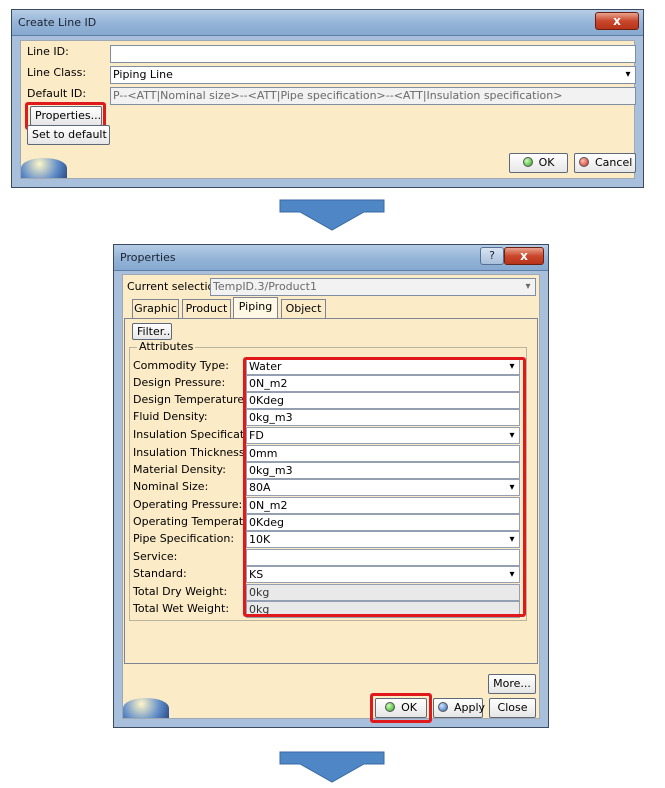  I want to click on properties-close-window-button: x, so click(524, 256).